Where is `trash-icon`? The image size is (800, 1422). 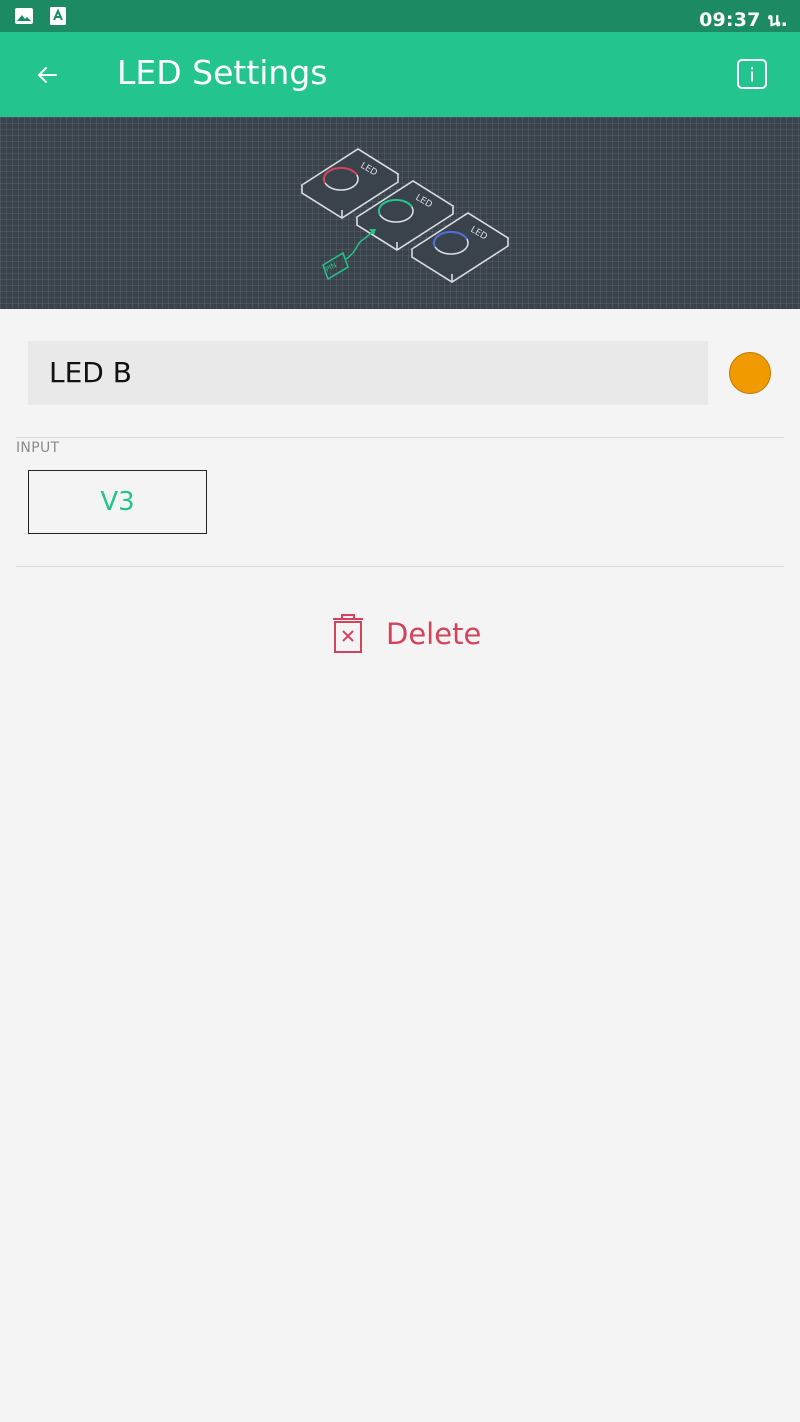
trash-icon is located at coordinates (348, 633).